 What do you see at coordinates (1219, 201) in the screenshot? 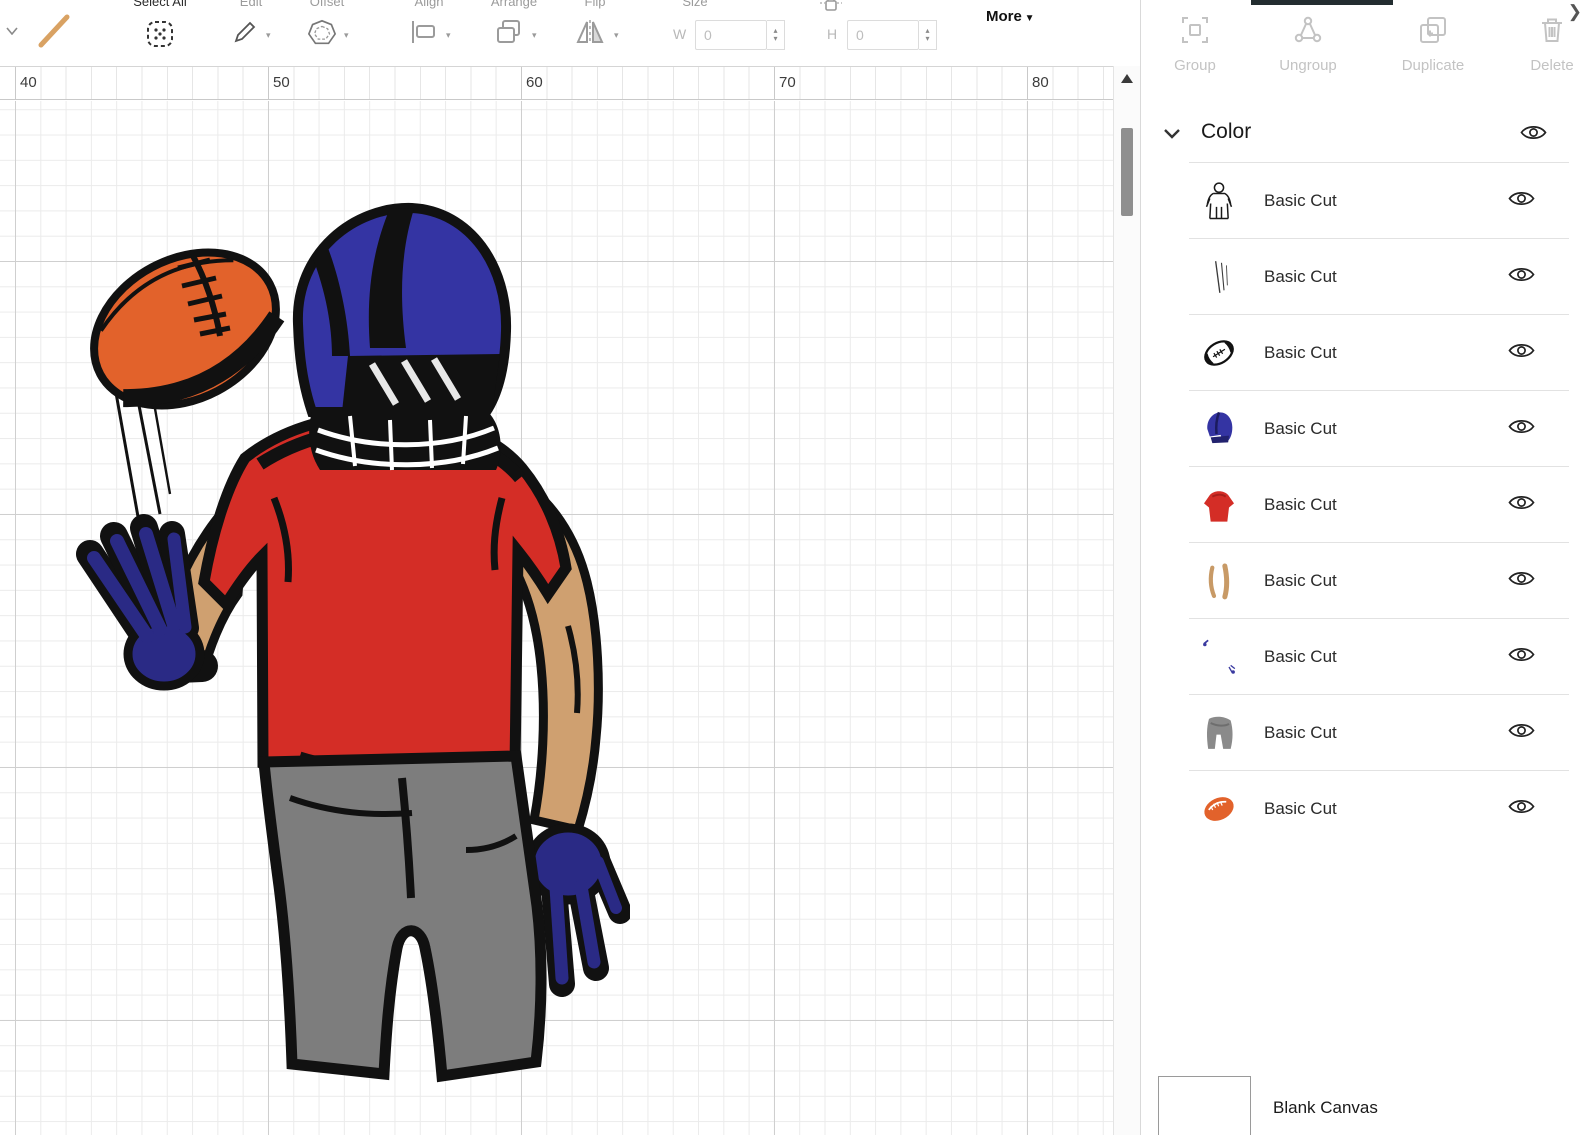
I see `layer-thumbnail-body-outline` at bounding box center [1219, 201].